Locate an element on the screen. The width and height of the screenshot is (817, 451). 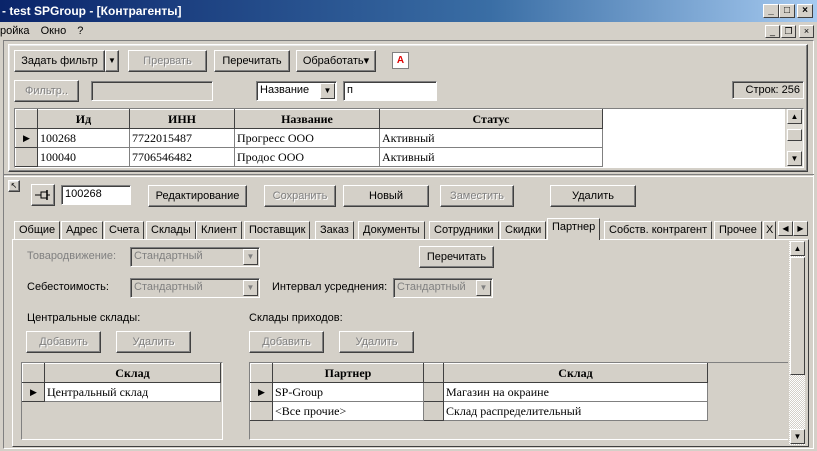
cell-name: Продос ООО is located at coordinates (307, 157).